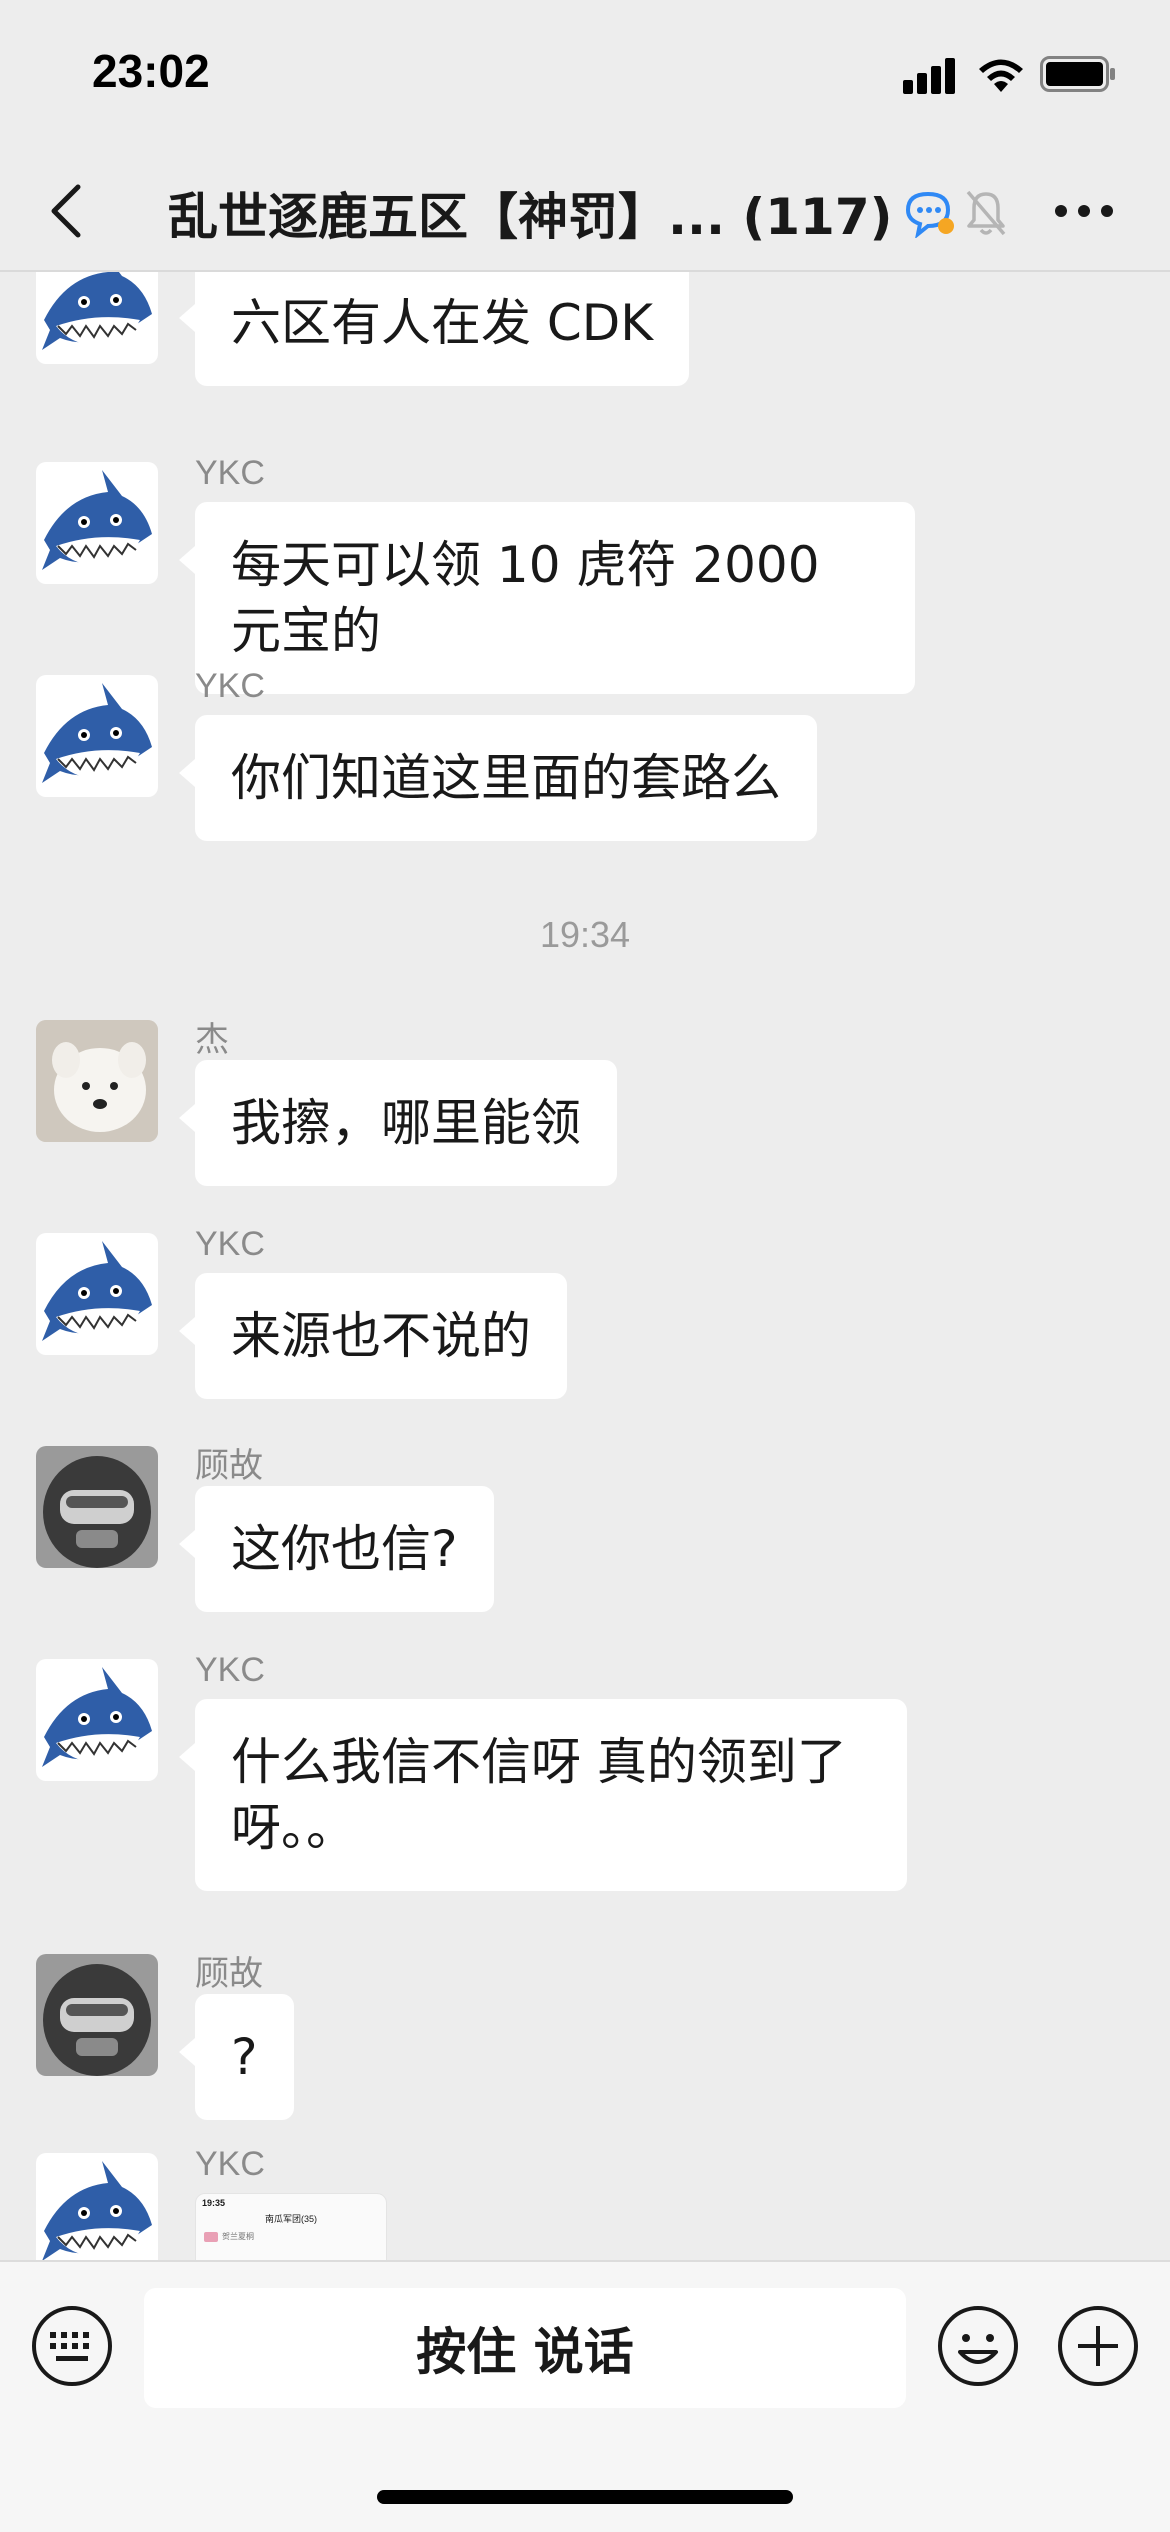 Image resolution: width=1170 pixels, height=2532 pixels. Describe the element at coordinates (585, 934) in the screenshot. I see `time-divider: 19:34` at that location.